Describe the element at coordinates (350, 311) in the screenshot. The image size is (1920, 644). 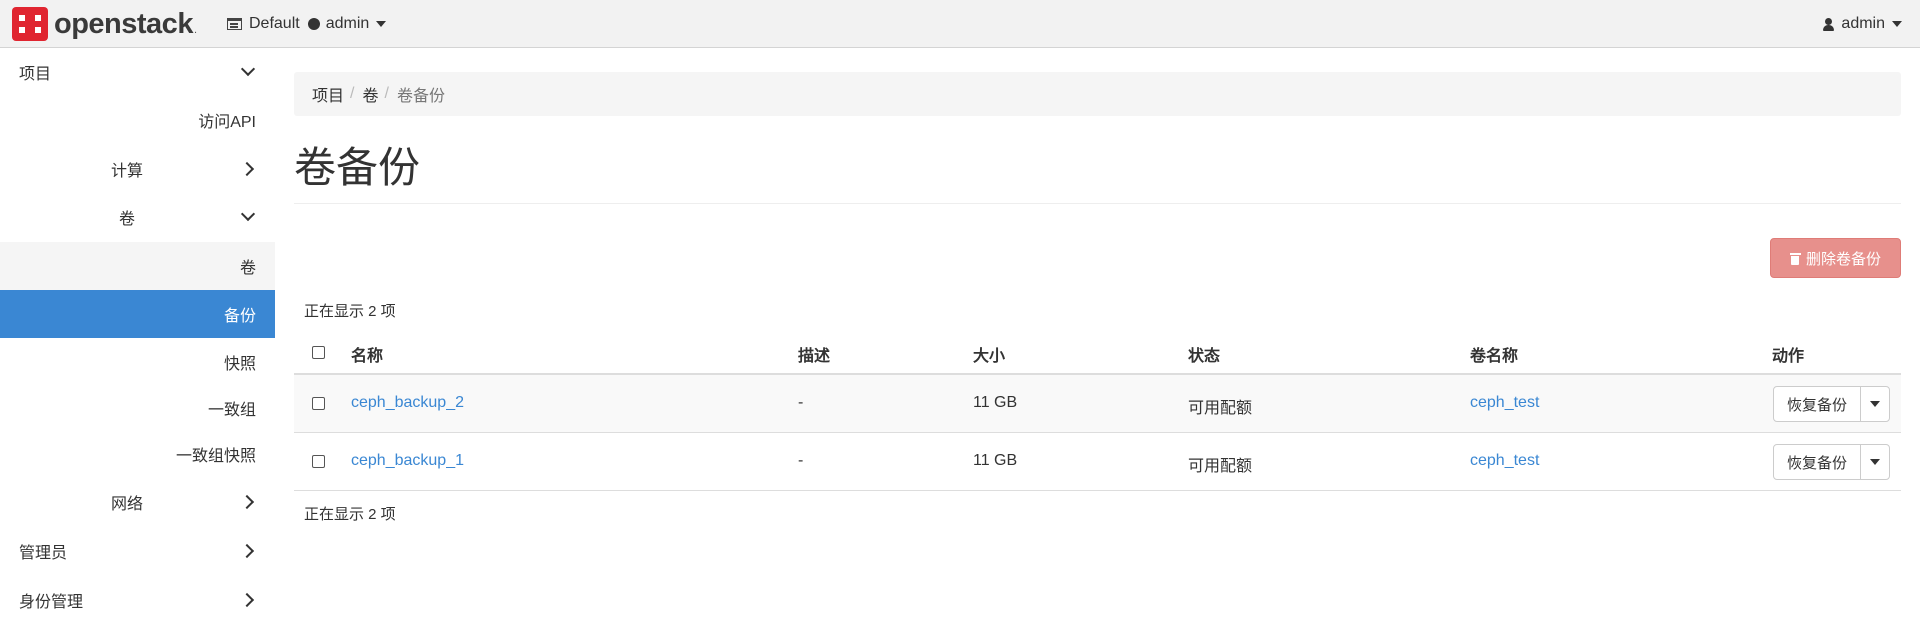
I see `item-count-top: 正在显示 2 项` at that location.